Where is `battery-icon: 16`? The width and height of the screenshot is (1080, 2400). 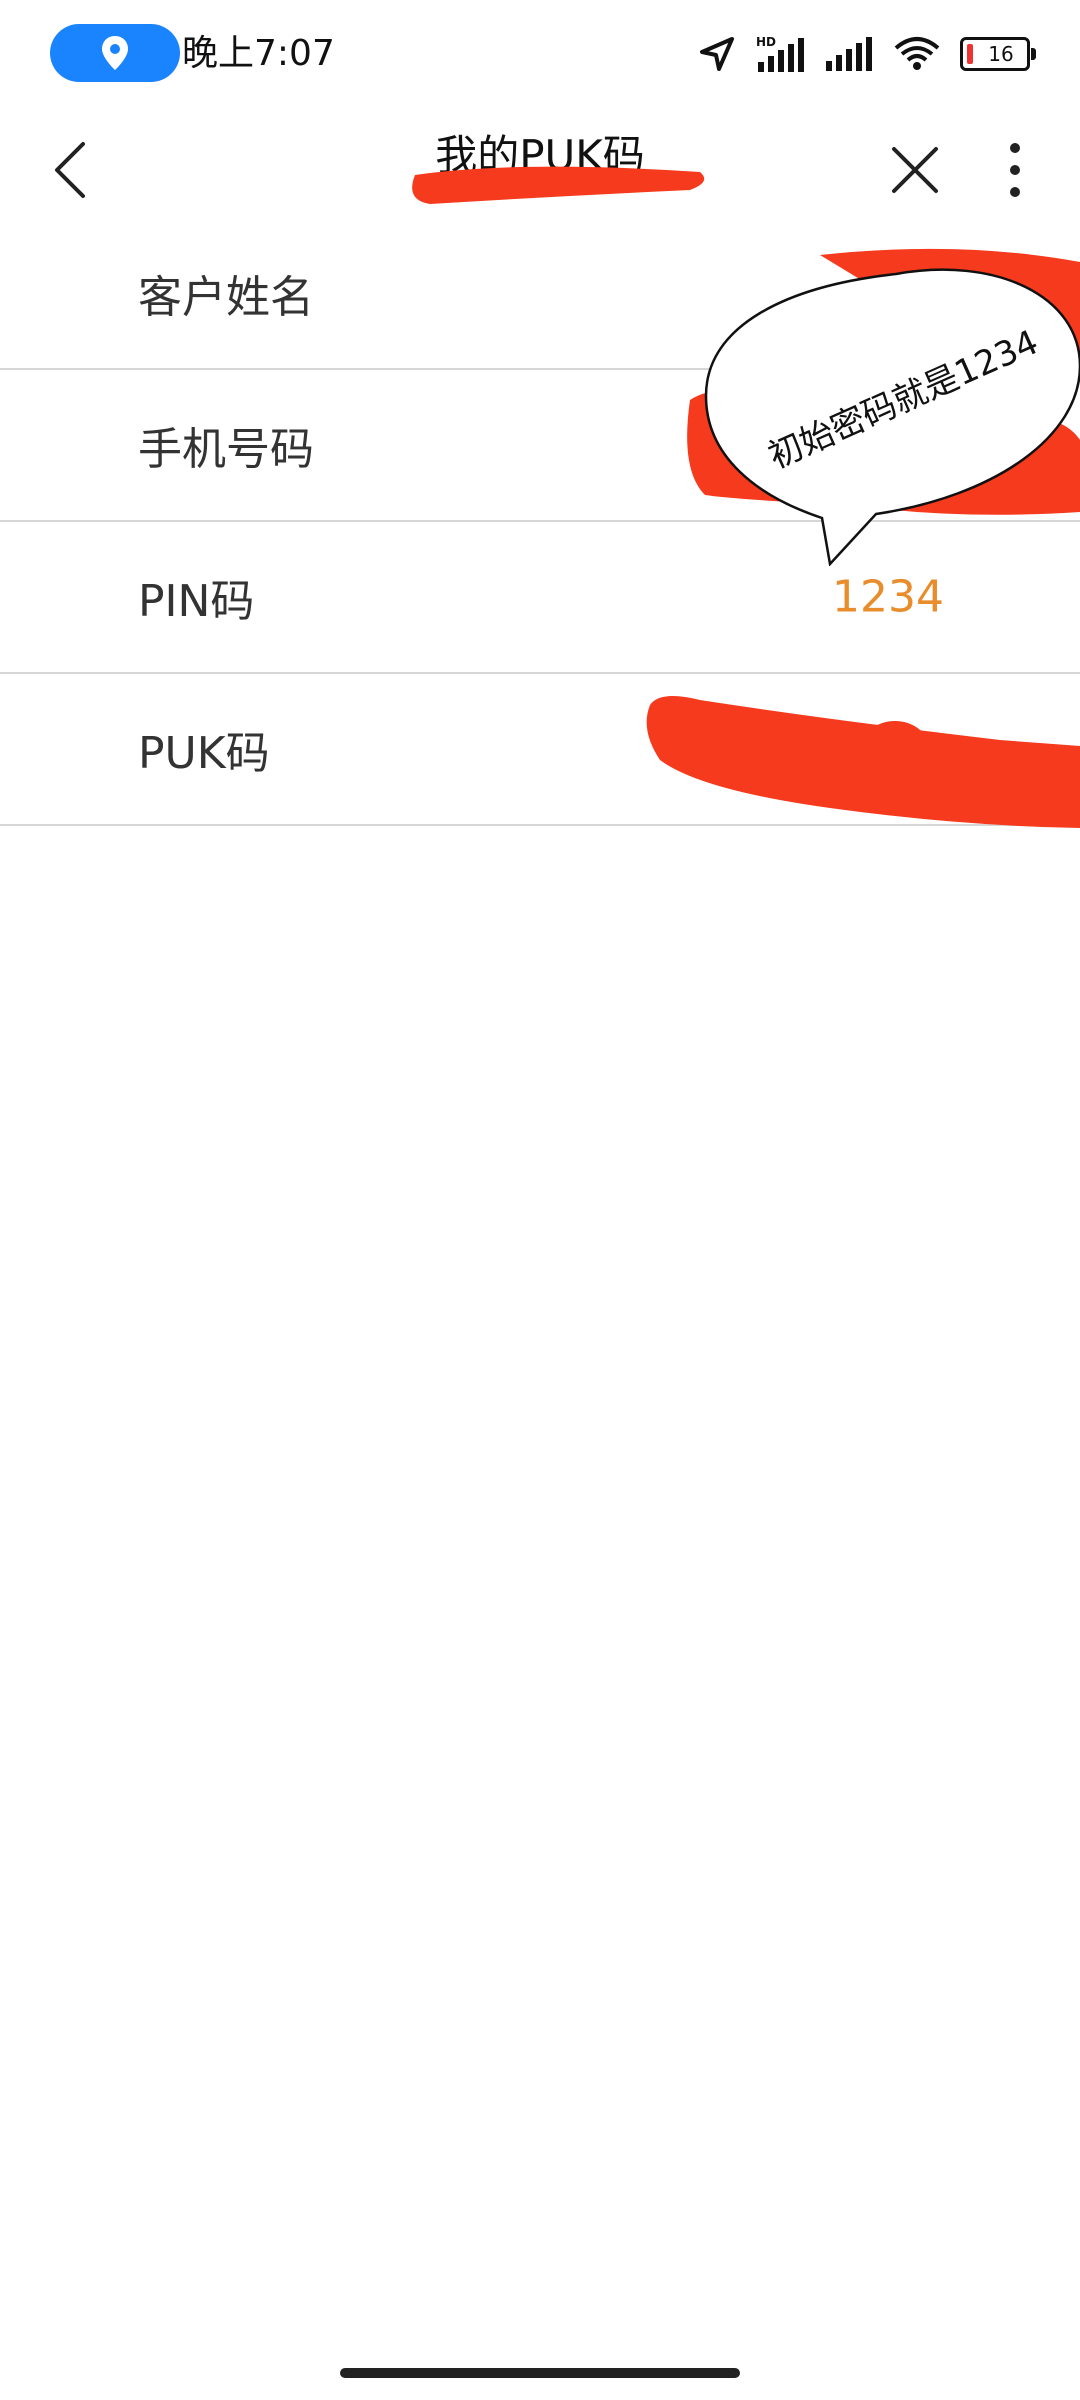
battery-icon: 16 is located at coordinates (998, 54).